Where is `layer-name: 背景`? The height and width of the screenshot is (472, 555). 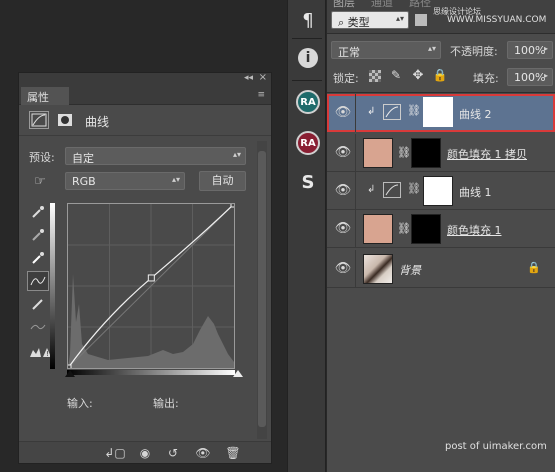 layer-name: 背景 is located at coordinates (410, 270).